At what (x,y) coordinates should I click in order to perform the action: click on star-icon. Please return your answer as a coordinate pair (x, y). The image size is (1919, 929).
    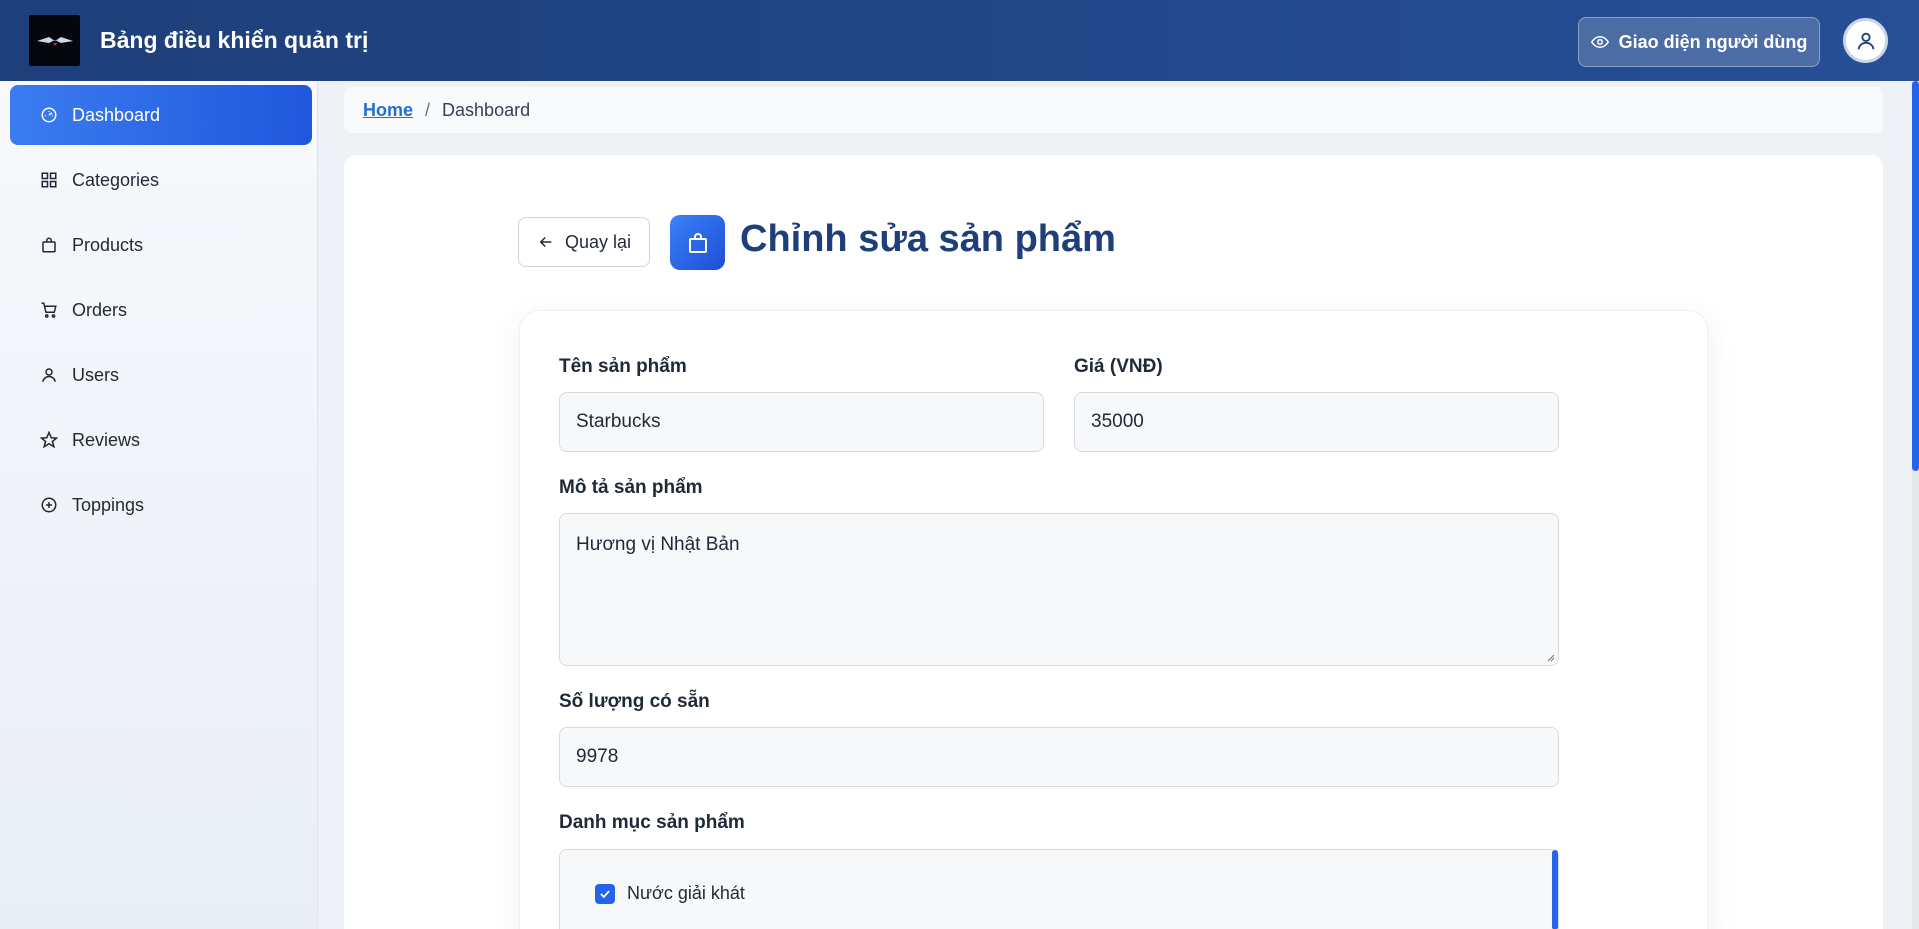
    Looking at the image, I should click on (49, 440).